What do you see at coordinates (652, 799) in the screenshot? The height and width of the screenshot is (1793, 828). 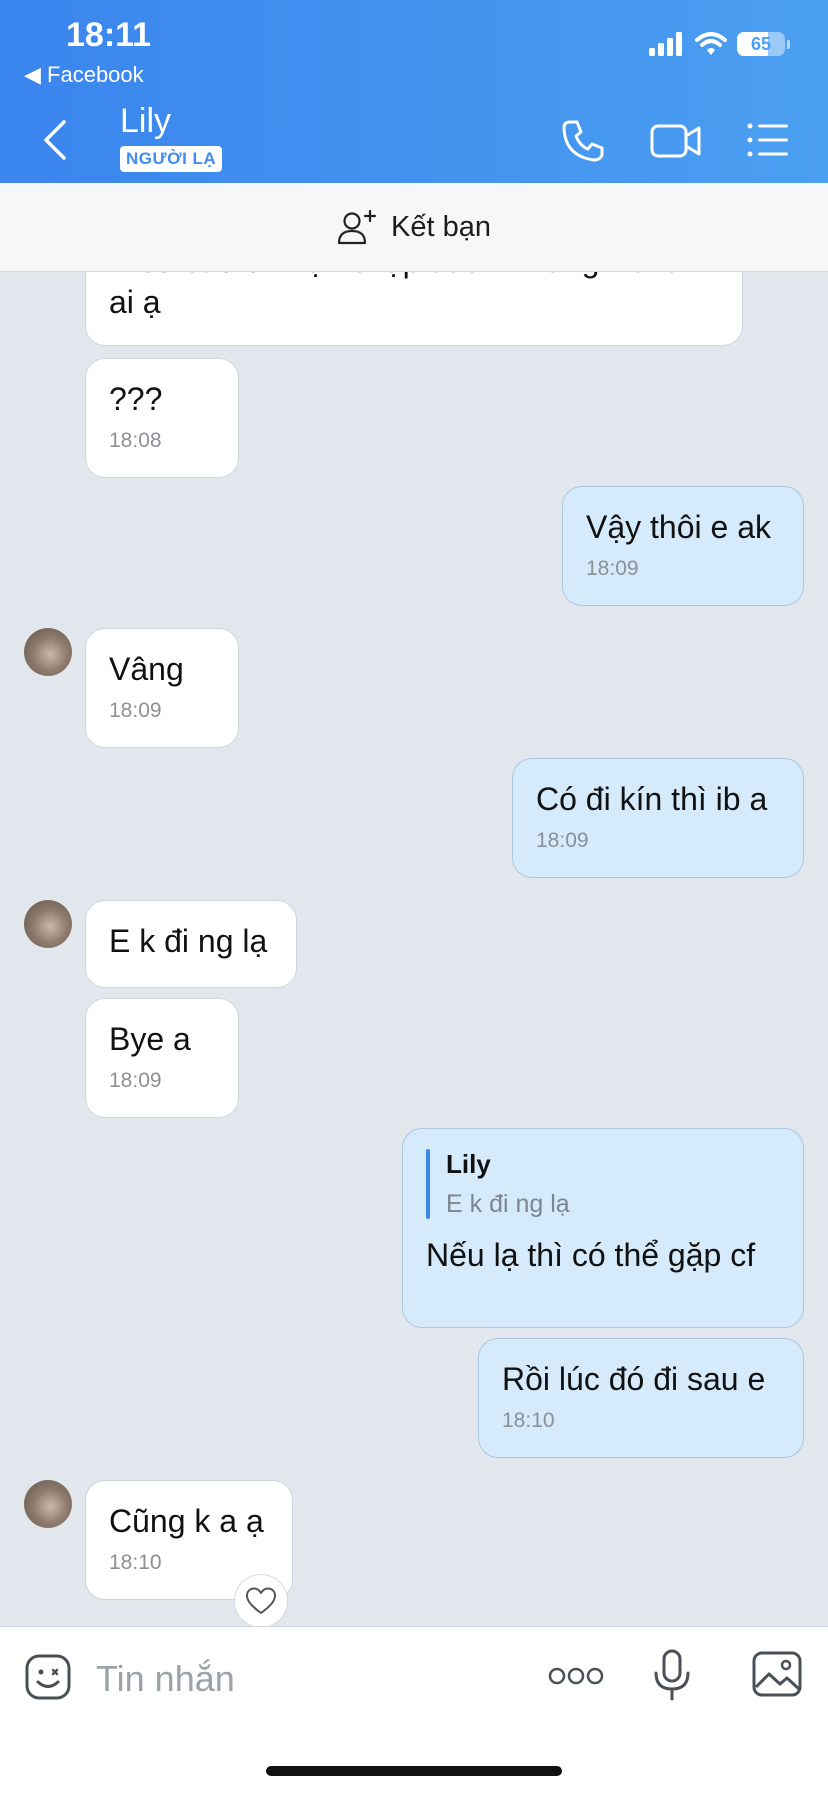 I see `message-text: Có đi kín thì ib a` at bounding box center [652, 799].